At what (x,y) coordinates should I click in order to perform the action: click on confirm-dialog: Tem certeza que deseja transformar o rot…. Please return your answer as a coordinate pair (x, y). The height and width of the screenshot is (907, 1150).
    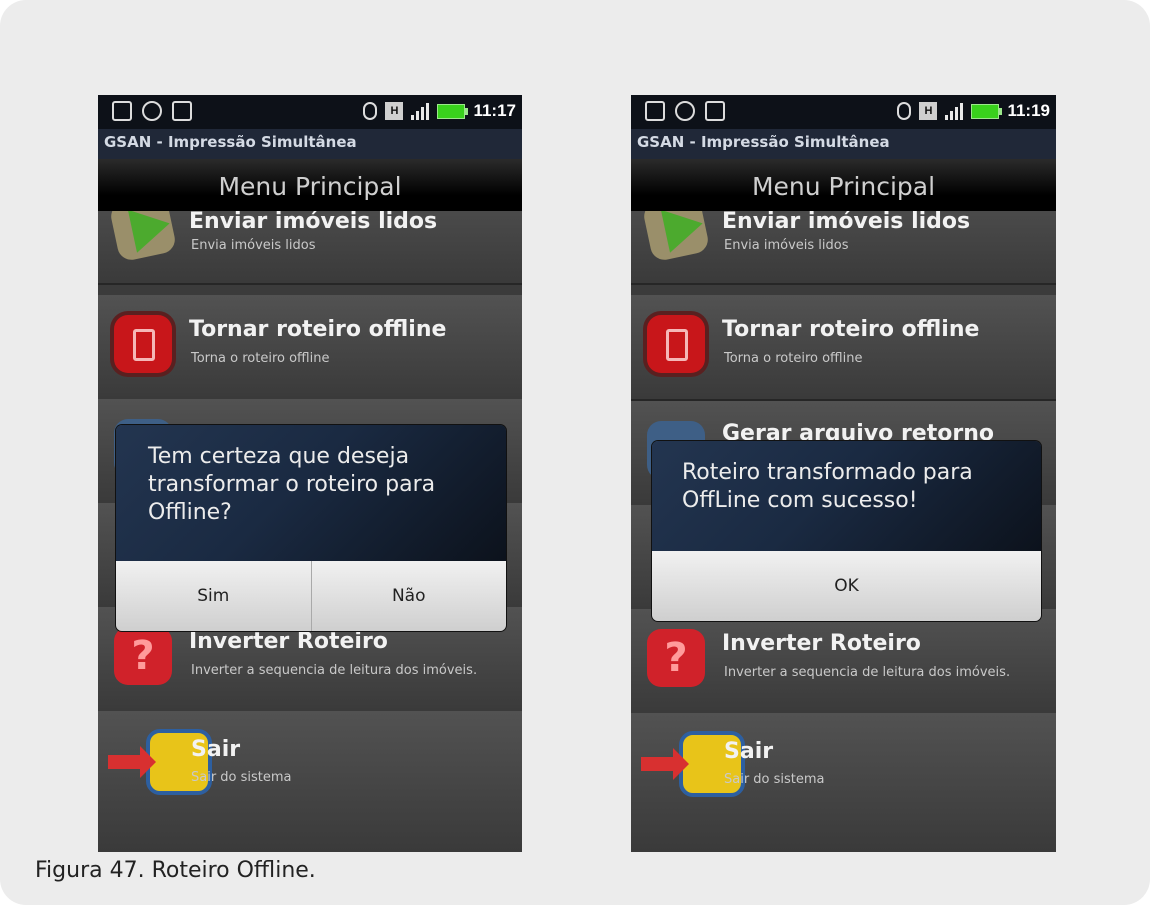
    Looking at the image, I should click on (311, 528).